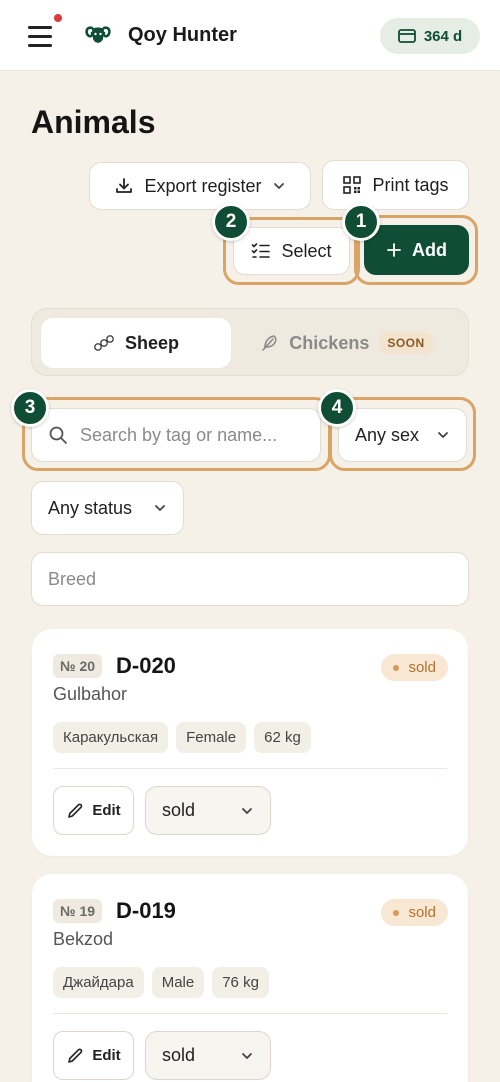  Describe the element at coordinates (98, 34) in the screenshot. I see `ram-logo-icon` at that location.